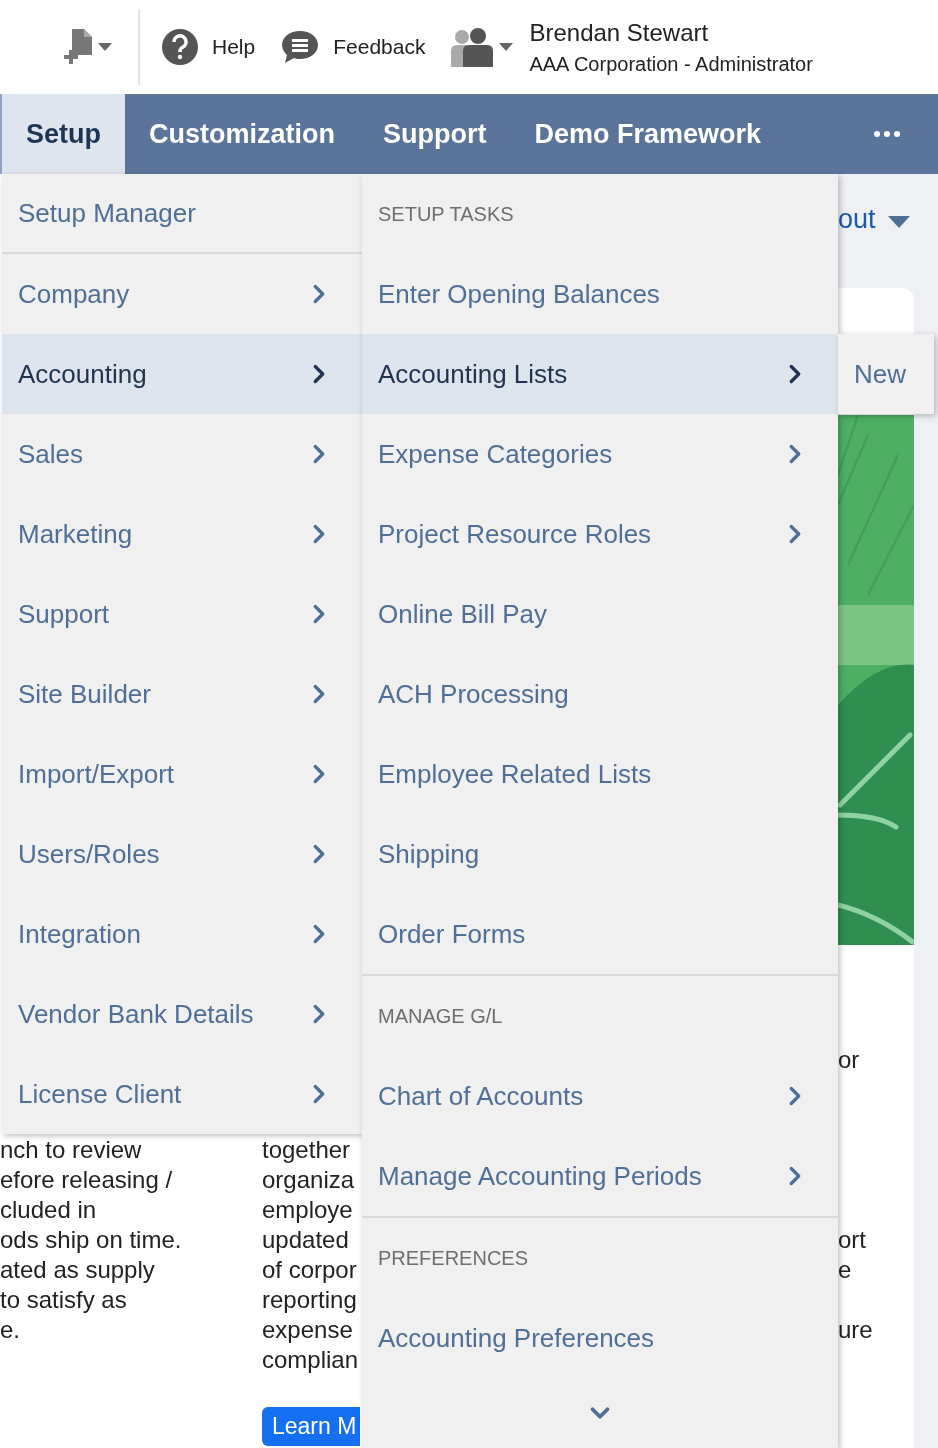 This screenshot has width=938, height=1448. What do you see at coordinates (91, 1240) in the screenshot?
I see `body-text: ods ship on time.` at bounding box center [91, 1240].